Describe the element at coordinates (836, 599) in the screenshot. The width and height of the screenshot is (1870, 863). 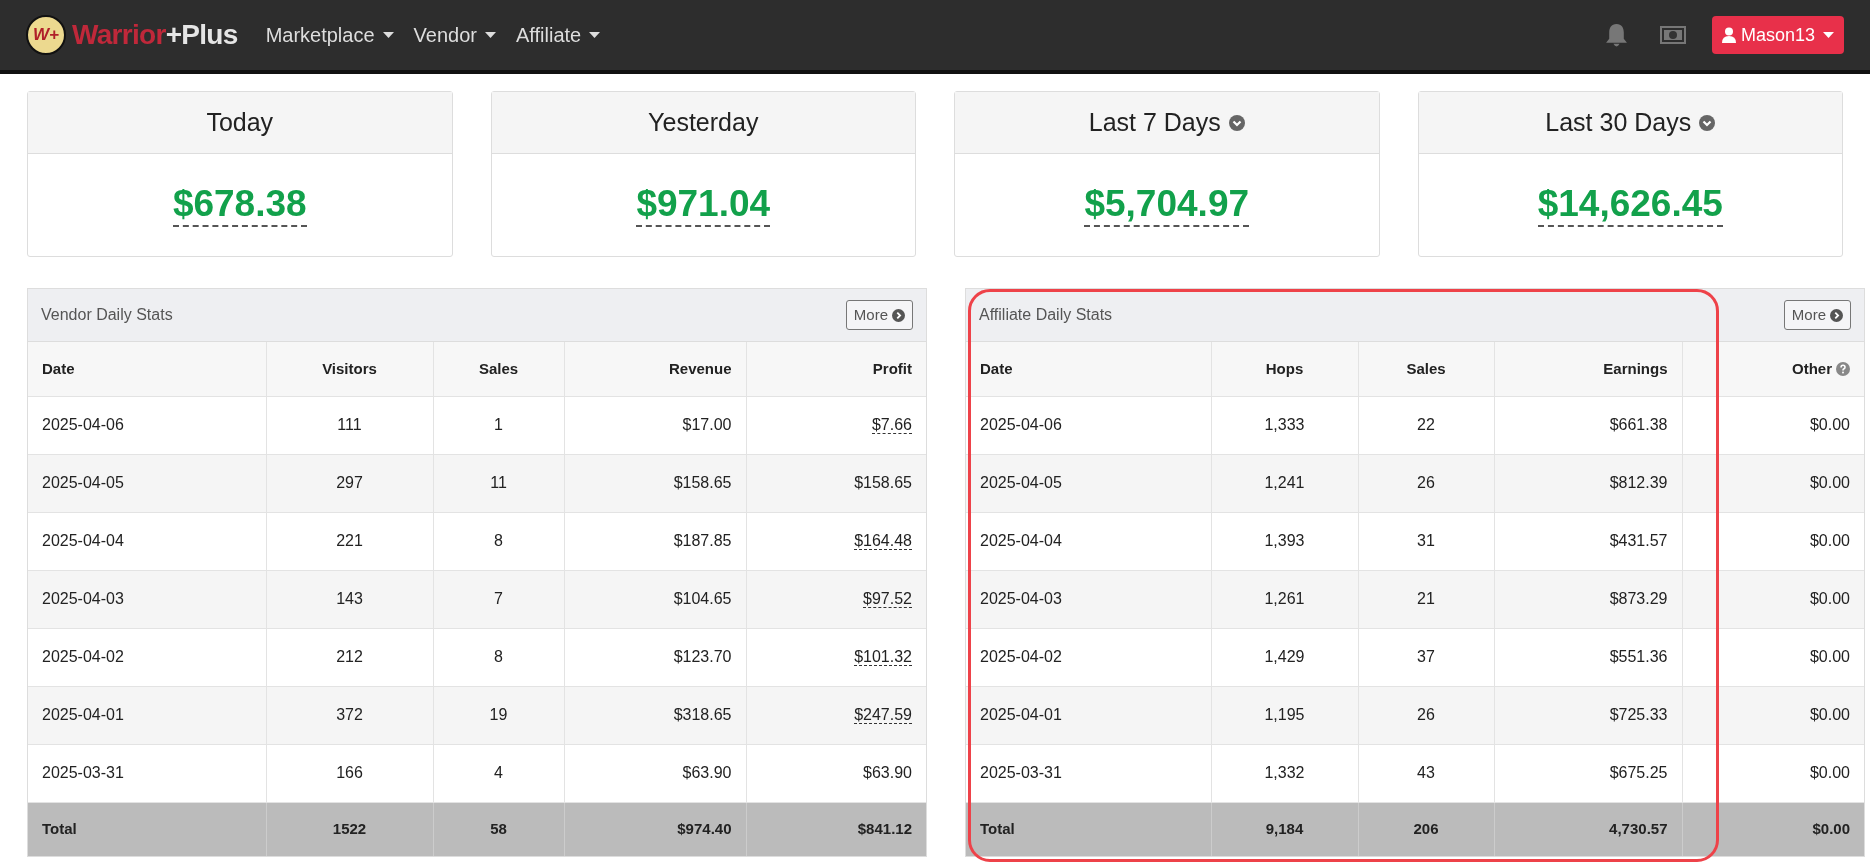
I see `table-cell: $97.52` at that location.